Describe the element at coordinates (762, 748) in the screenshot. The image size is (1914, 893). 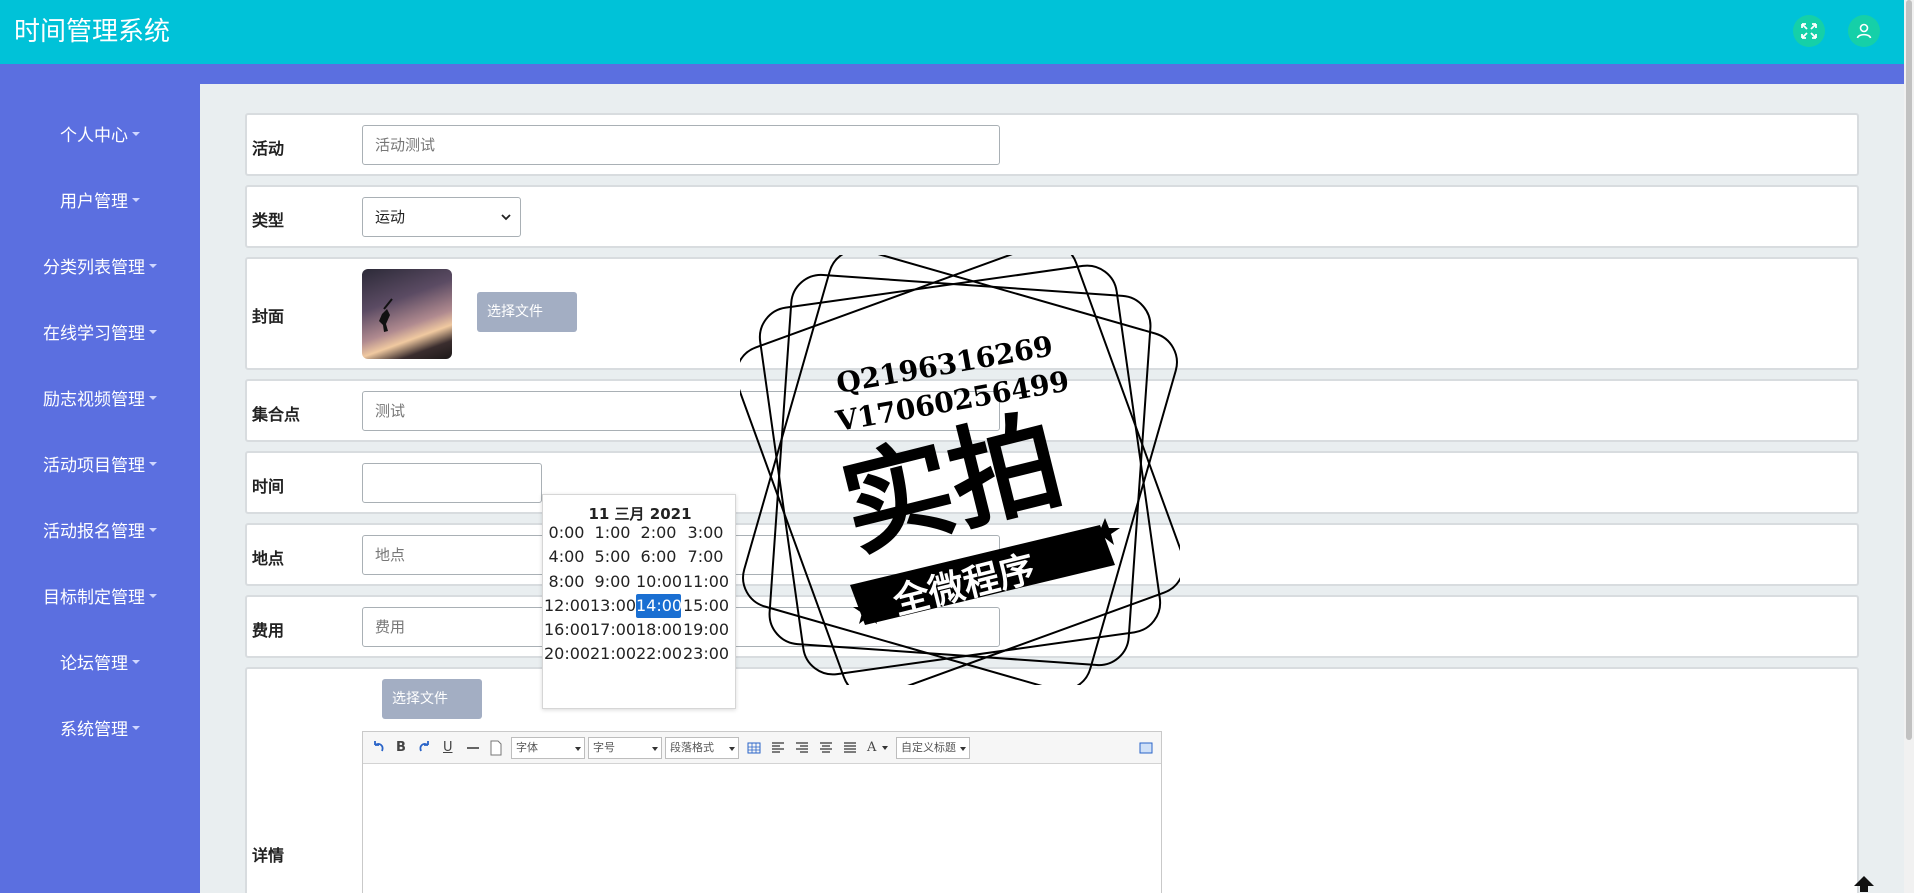
I see `editor-toolbar: B U 字体 字号 段落格式 A 自定义标题` at that location.